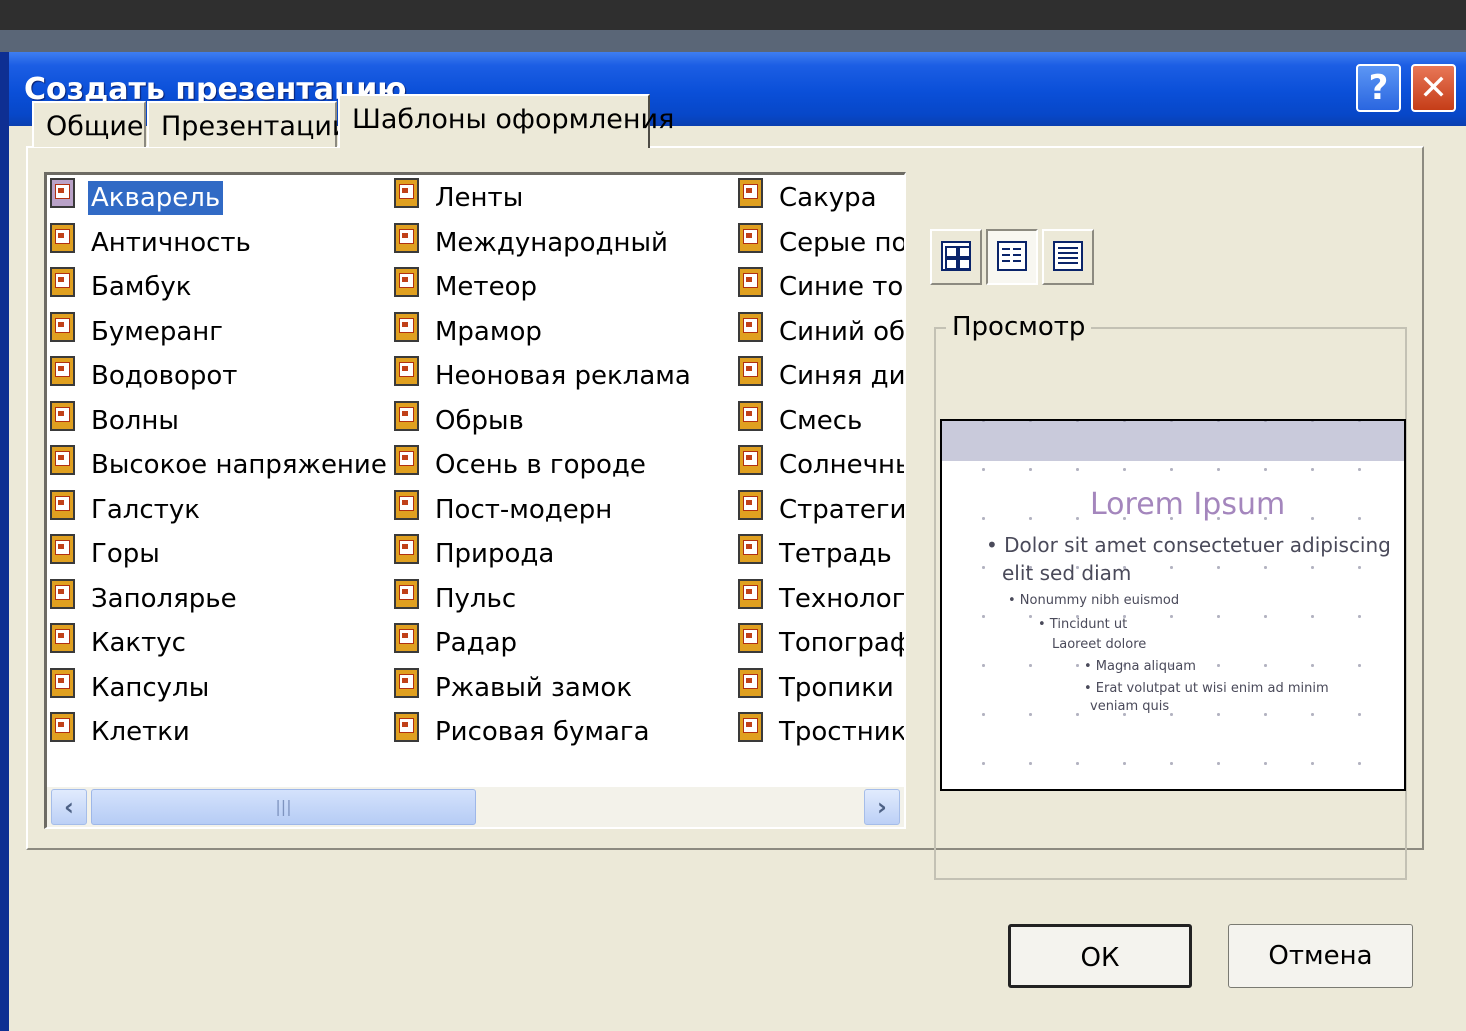  What do you see at coordinates (488, 331) in the screenshot?
I see `list-item-label: Мрамор` at bounding box center [488, 331].